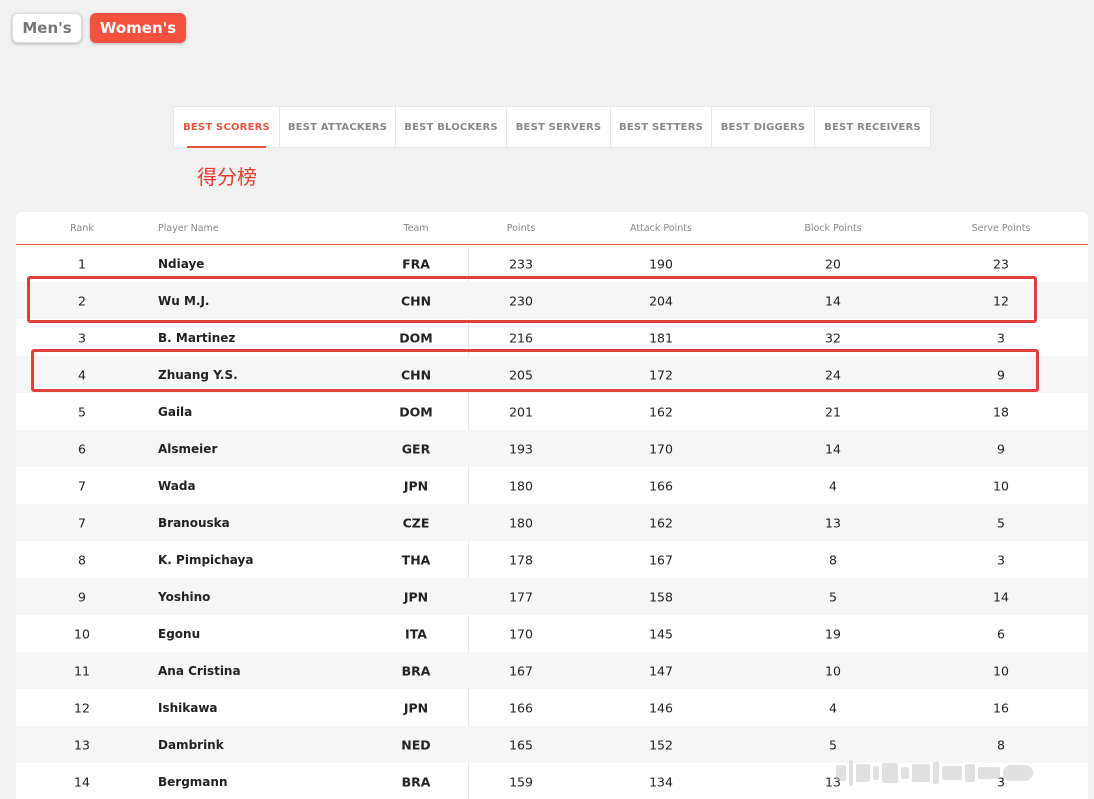 This screenshot has width=1094, height=799. I want to click on cell-points: 193, so click(521, 448).